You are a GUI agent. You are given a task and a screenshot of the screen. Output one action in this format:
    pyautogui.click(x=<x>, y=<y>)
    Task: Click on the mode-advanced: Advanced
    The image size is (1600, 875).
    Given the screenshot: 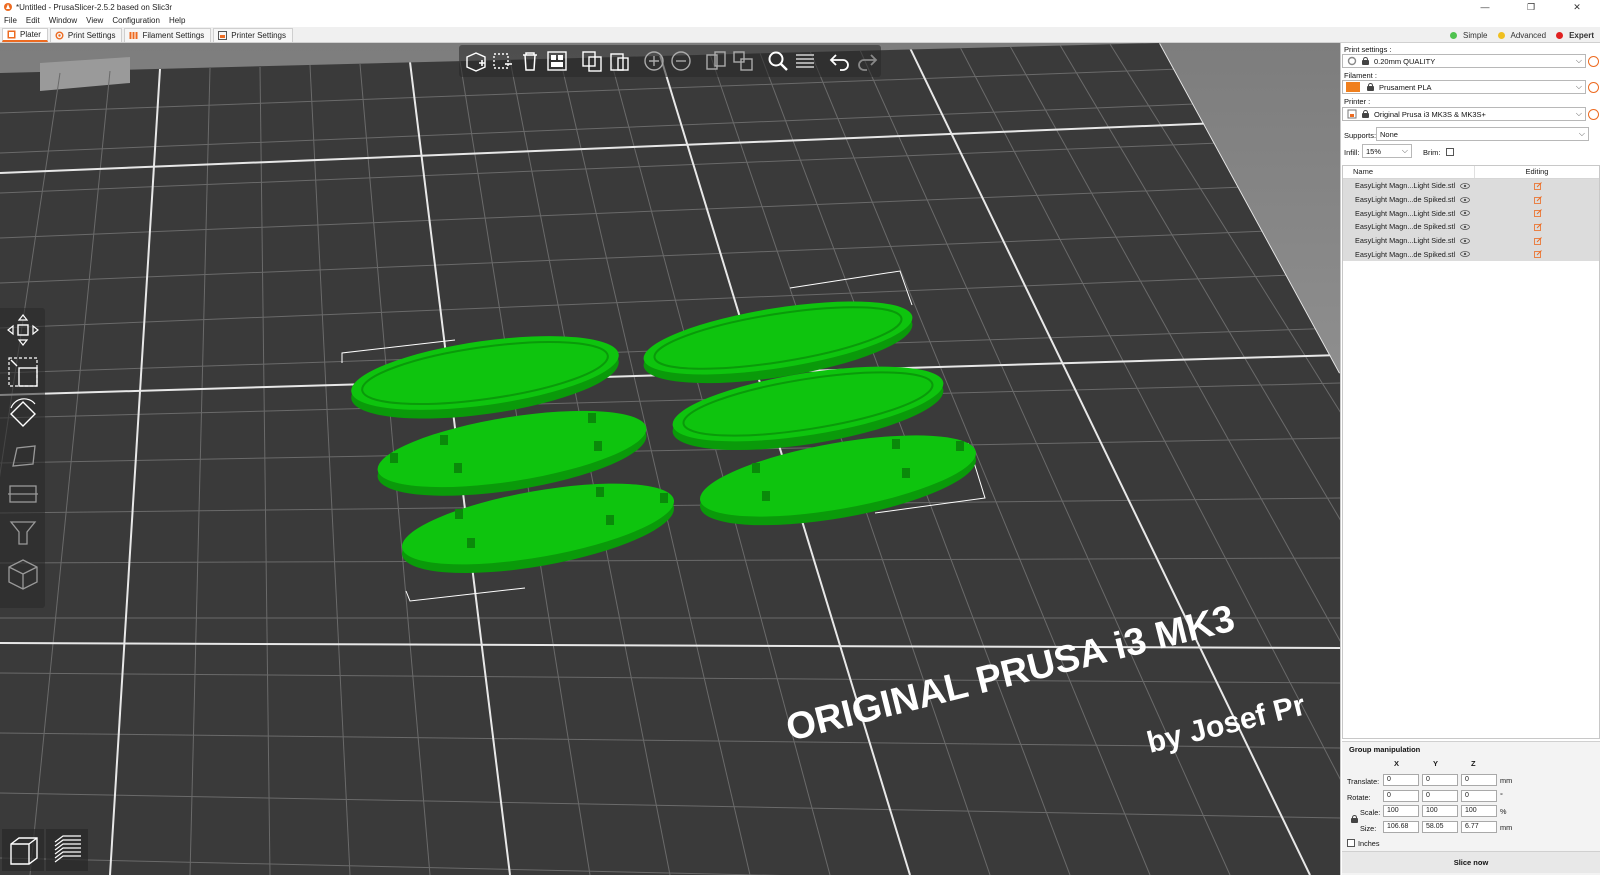 What is the action you would take?
    pyautogui.click(x=1522, y=35)
    